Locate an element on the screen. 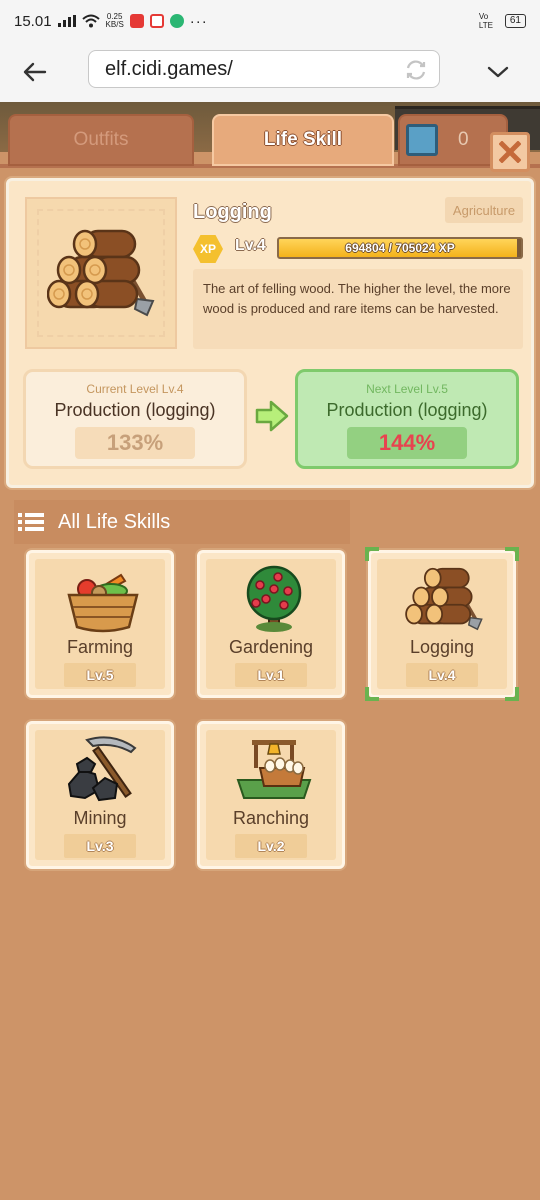  skill-card-name: Farming is located at coordinates (99, 647).